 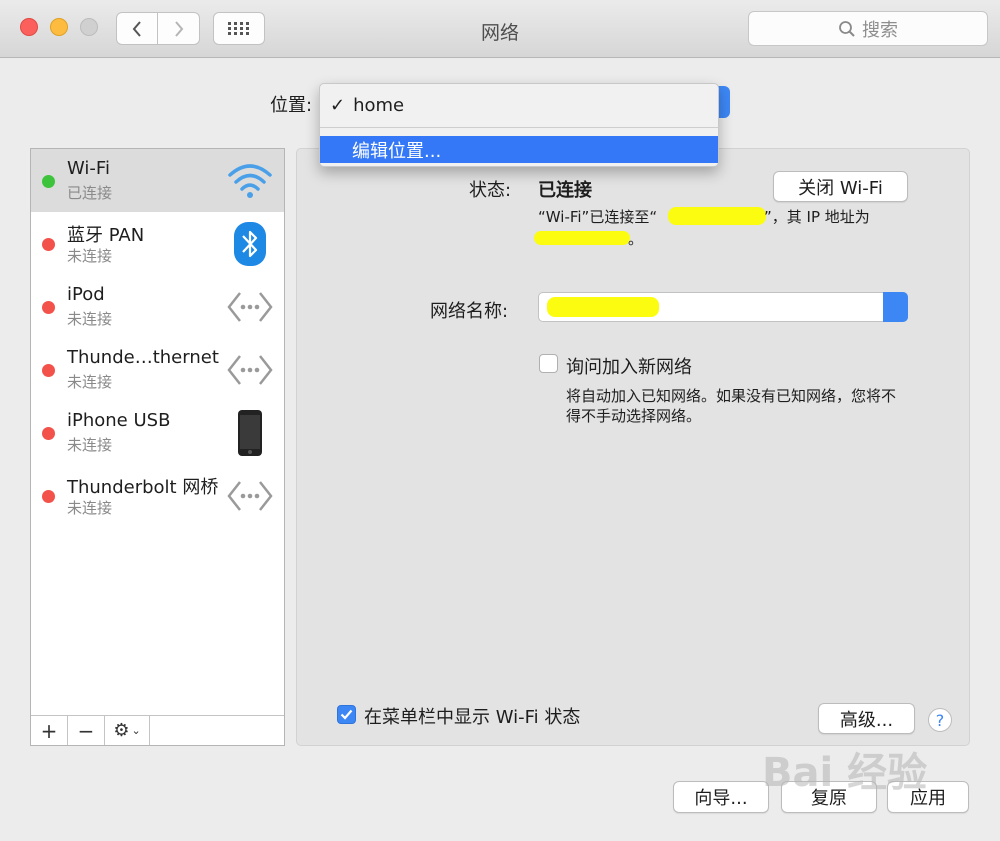 I want to click on checkmark-icon, so click(x=346, y=714).